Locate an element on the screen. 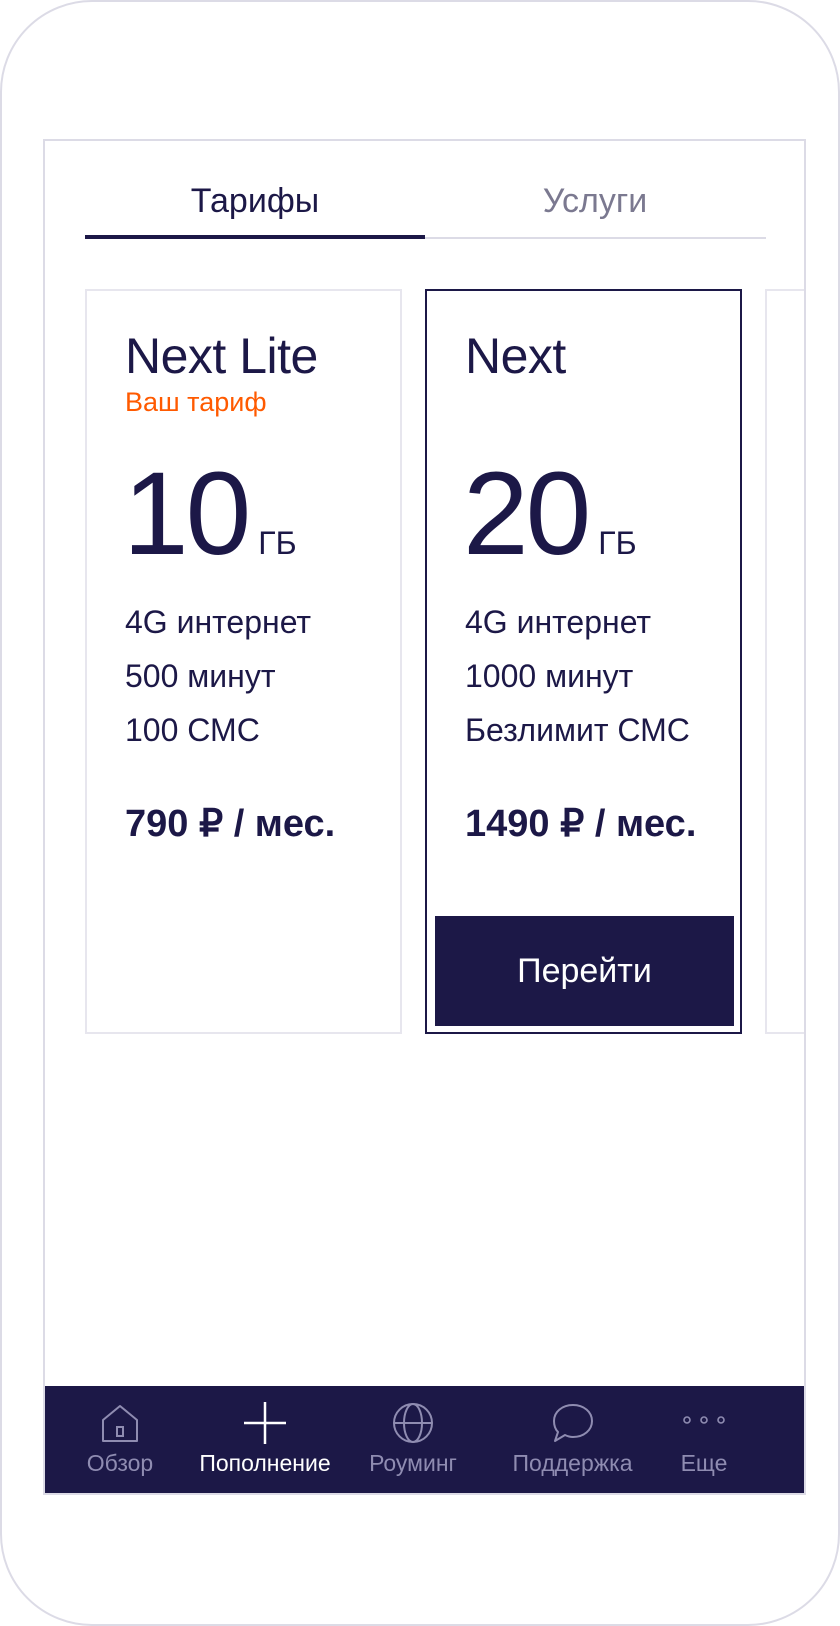 The image size is (840, 1626). nav-label: Пополнение is located at coordinates (265, 1463).